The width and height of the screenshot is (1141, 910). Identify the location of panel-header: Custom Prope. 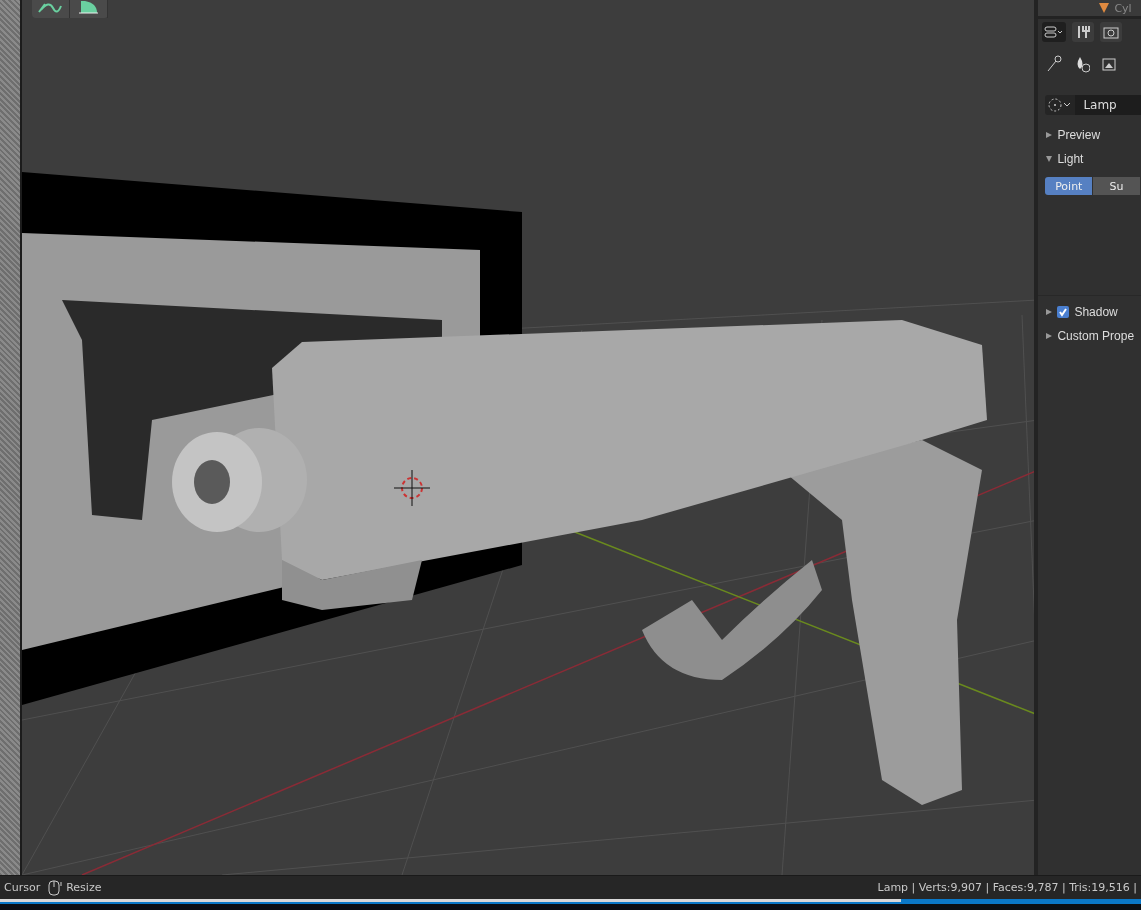
(1089, 336).